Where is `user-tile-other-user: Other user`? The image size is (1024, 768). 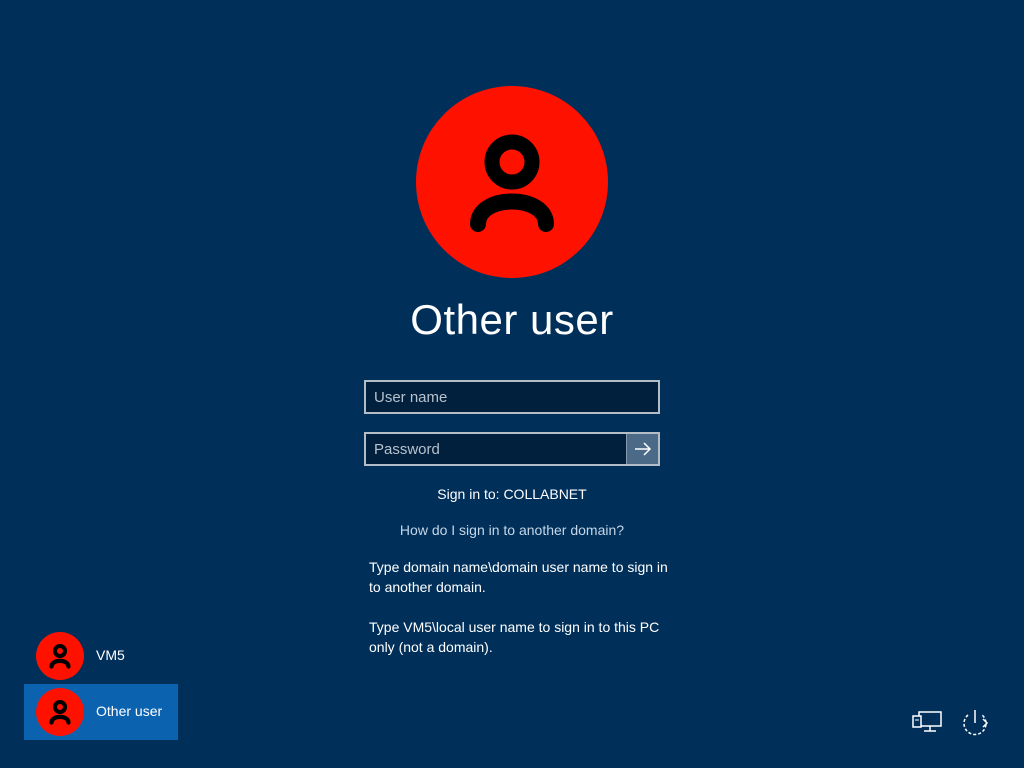
user-tile-other-user: Other user is located at coordinates (101, 712).